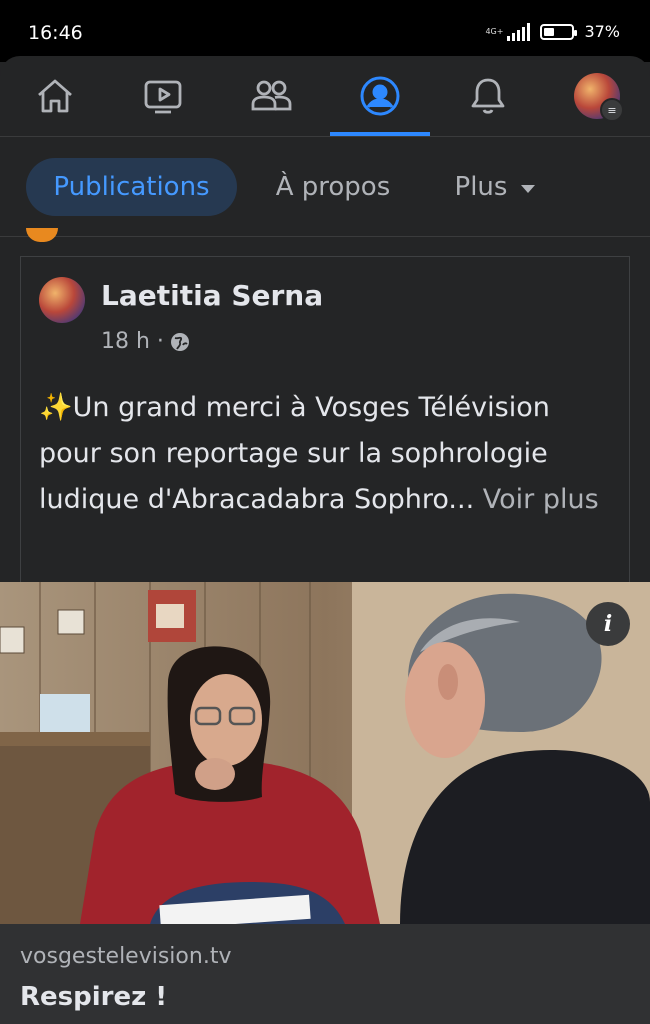 This screenshot has height=1024, width=650. What do you see at coordinates (612, 110) in the screenshot?
I see `menu-icon: ≡` at bounding box center [612, 110].